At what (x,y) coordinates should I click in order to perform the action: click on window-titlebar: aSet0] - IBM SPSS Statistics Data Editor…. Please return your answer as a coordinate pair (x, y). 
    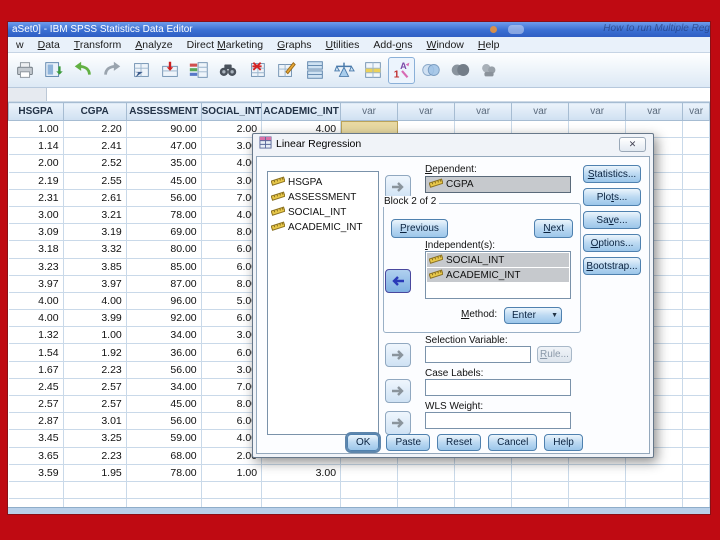
    Looking at the image, I should click on (359, 29).